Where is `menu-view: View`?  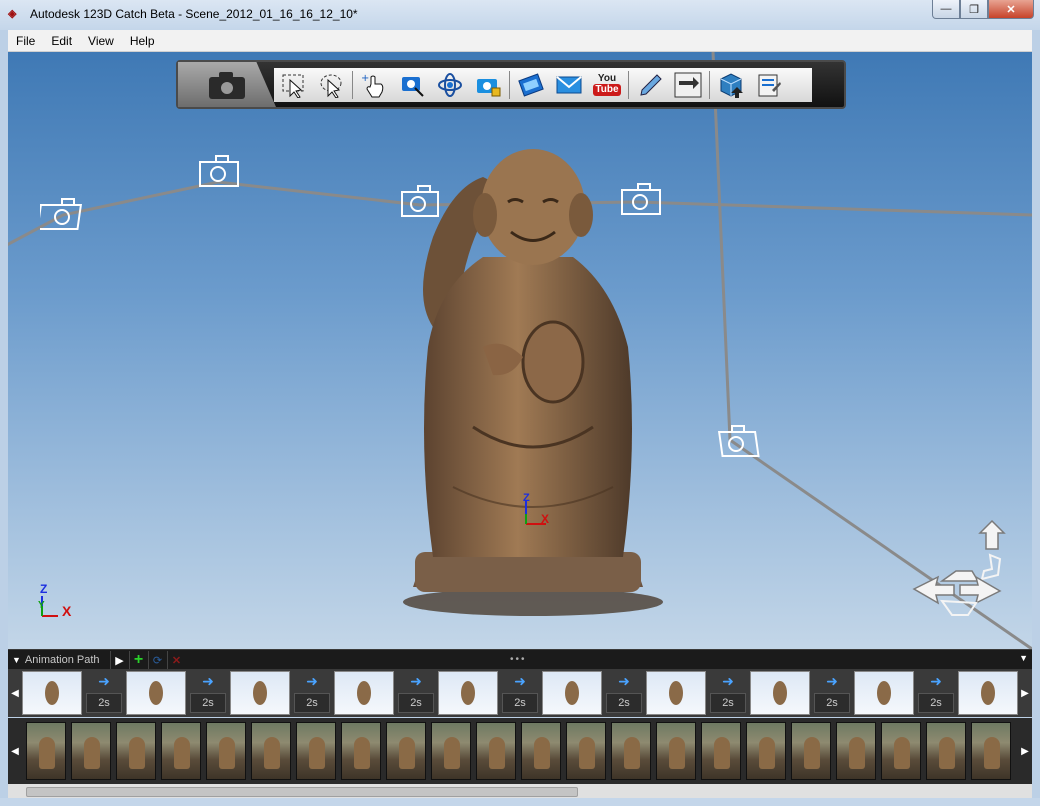 menu-view: View is located at coordinates (101, 41).